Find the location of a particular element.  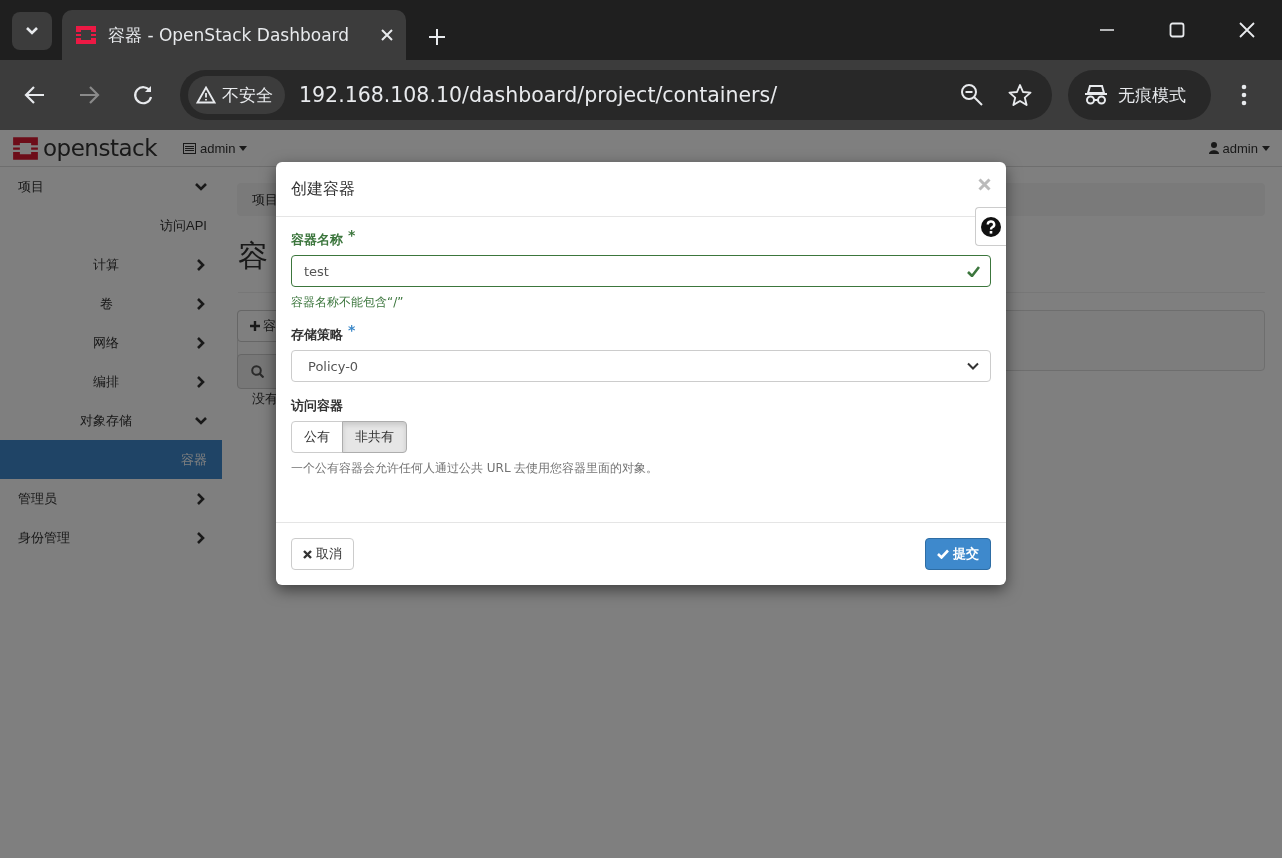

cancel-button: 取消 is located at coordinates (322, 554).